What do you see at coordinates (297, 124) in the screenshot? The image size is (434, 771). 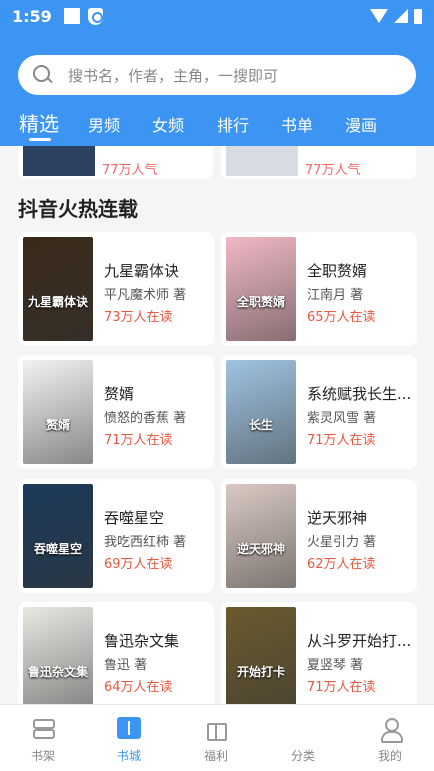 I see `tab-booklist: 书单` at bounding box center [297, 124].